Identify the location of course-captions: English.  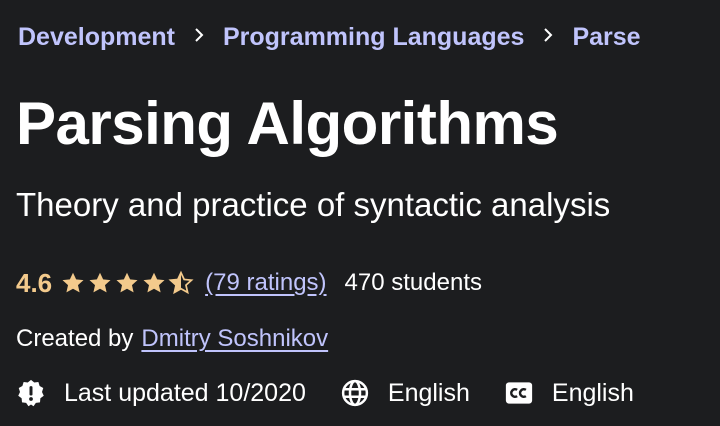
(569, 393).